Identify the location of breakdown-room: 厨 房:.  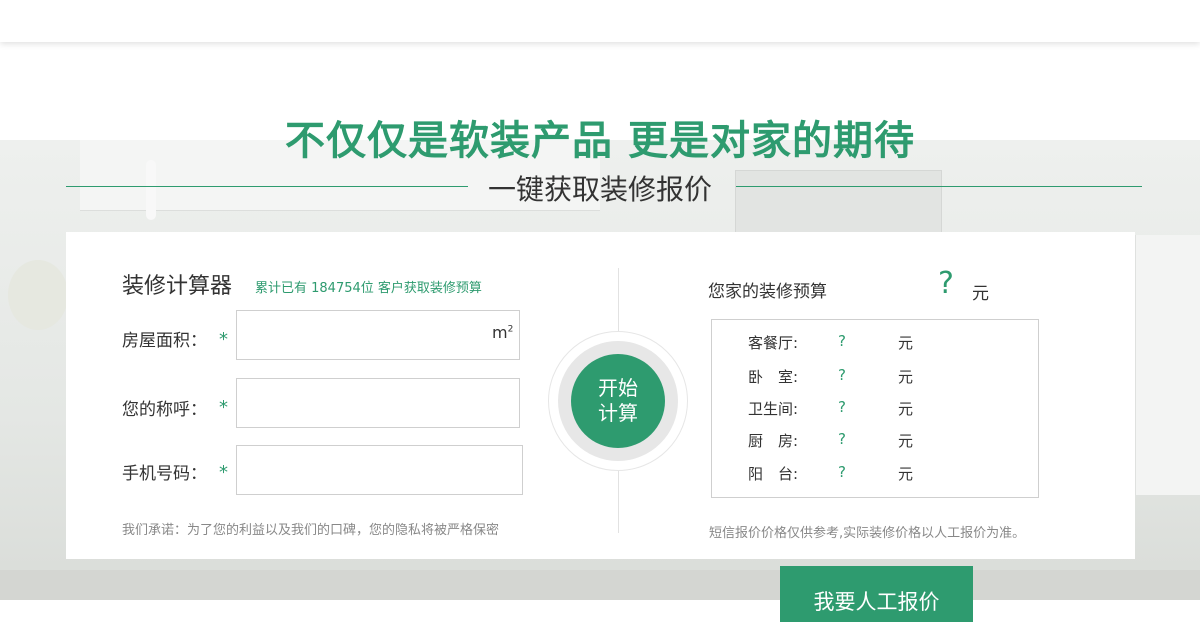
(773, 441).